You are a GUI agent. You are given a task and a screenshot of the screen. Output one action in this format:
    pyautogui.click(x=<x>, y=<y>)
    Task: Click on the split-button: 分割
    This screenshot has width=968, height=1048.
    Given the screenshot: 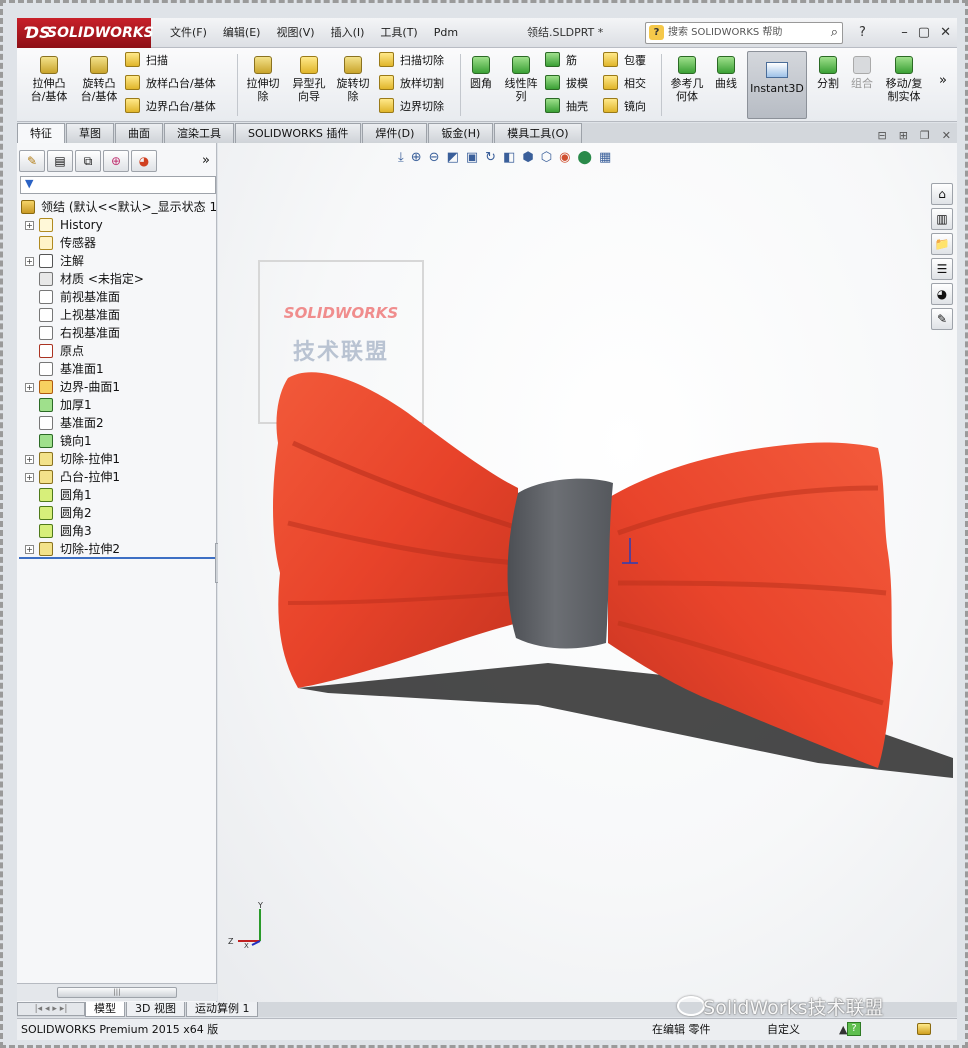 What is the action you would take?
    pyautogui.click(x=828, y=73)
    